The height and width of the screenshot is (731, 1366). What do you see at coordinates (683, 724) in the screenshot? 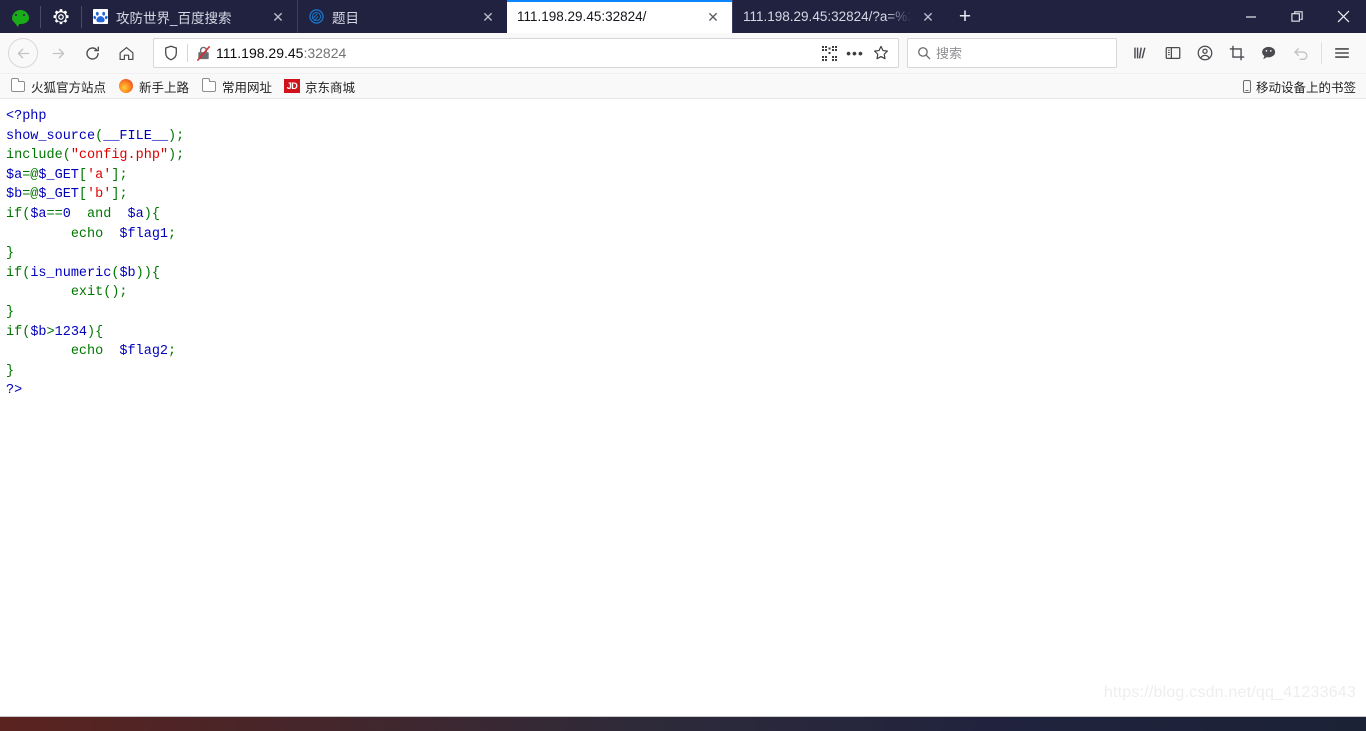
I see `taskbar-edge` at bounding box center [683, 724].